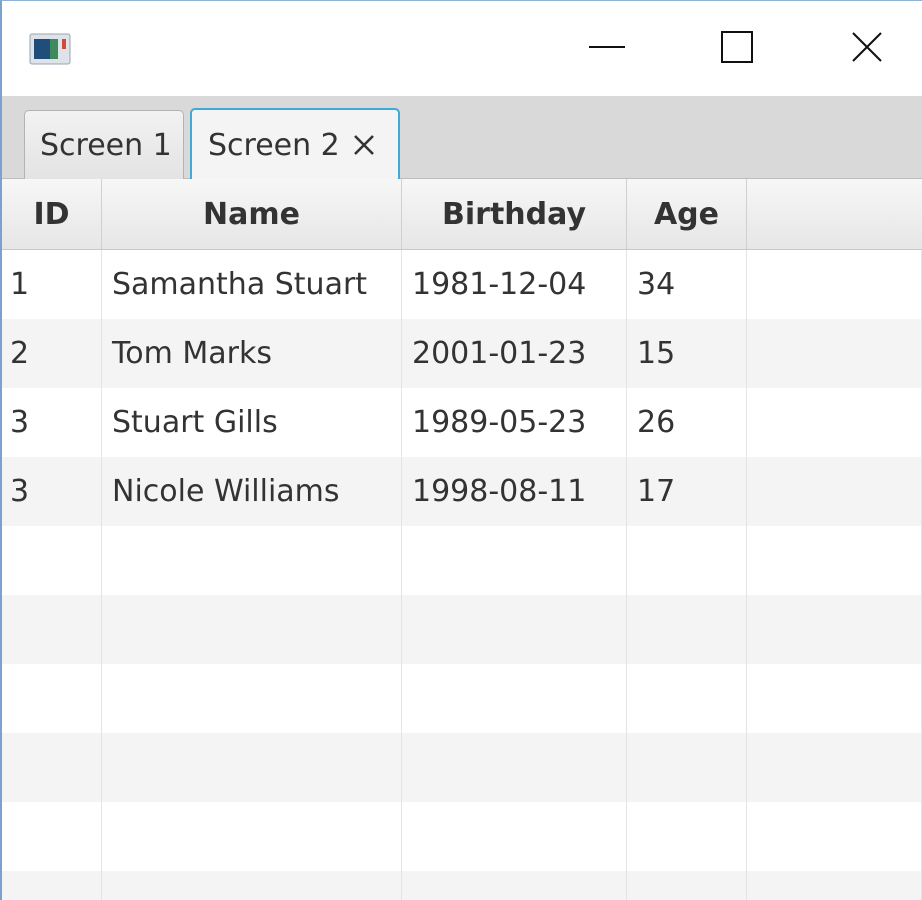 The width and height of the screenshot is (922, 900). I want to click on close-window-button, so click(867, 48).